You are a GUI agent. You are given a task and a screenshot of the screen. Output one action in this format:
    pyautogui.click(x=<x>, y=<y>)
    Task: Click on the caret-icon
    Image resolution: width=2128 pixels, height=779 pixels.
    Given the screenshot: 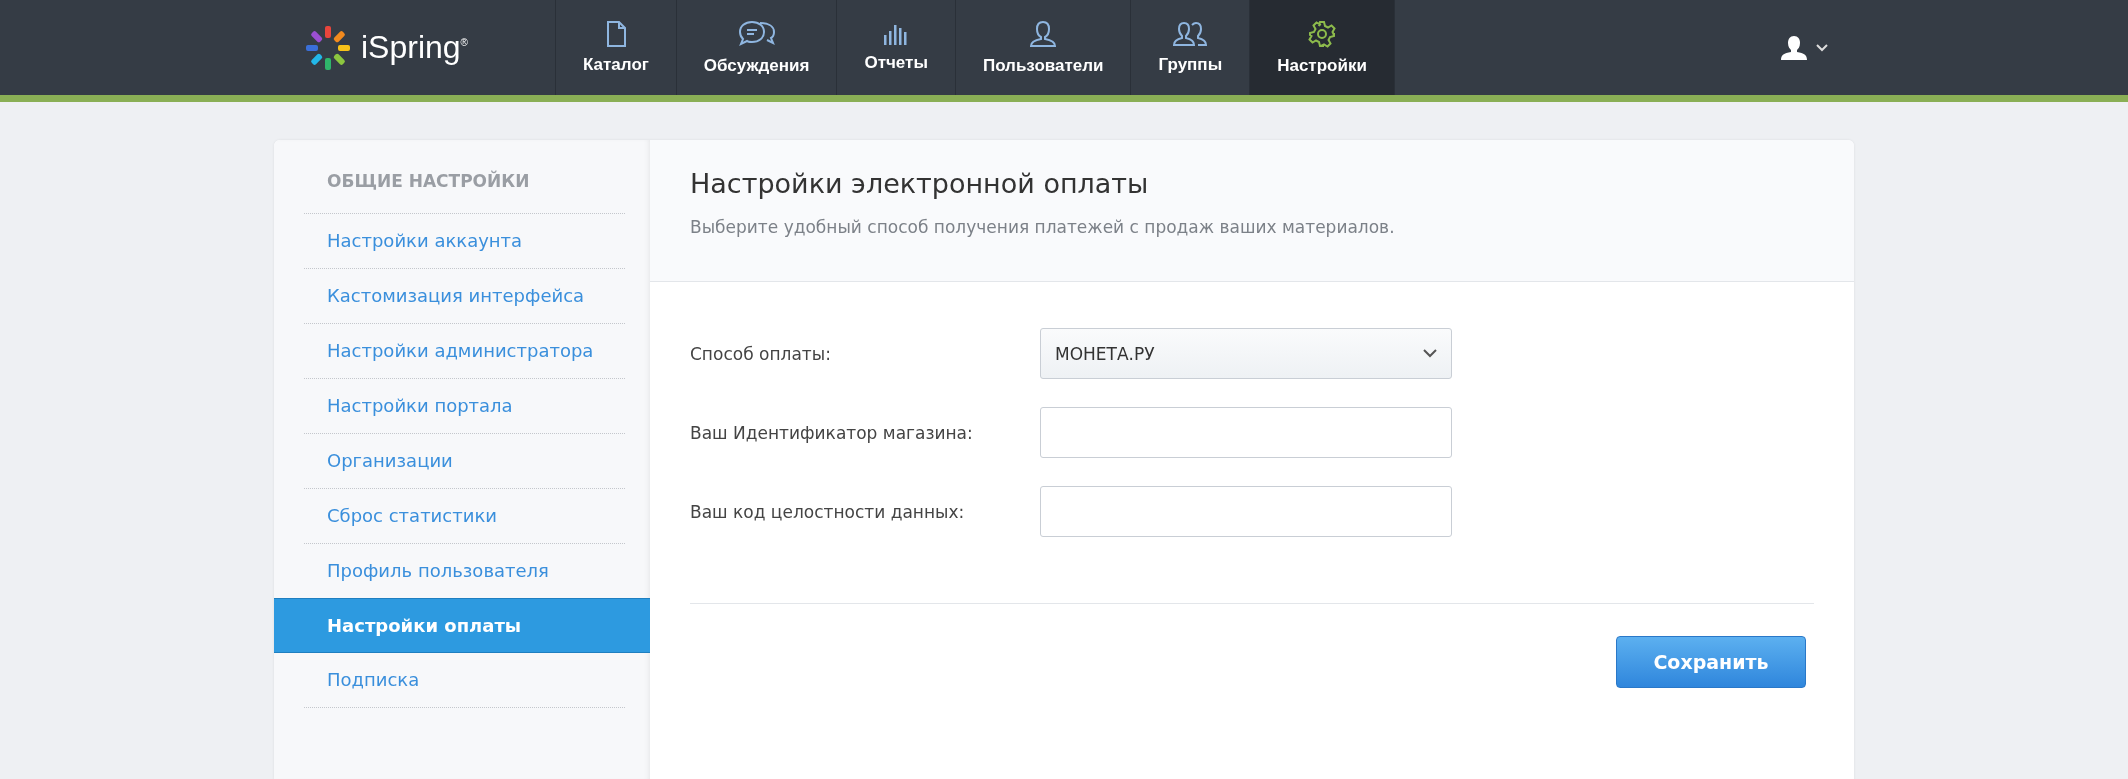 What is the action you would take?
    pyautogui.click(x=1822, y=47)
    